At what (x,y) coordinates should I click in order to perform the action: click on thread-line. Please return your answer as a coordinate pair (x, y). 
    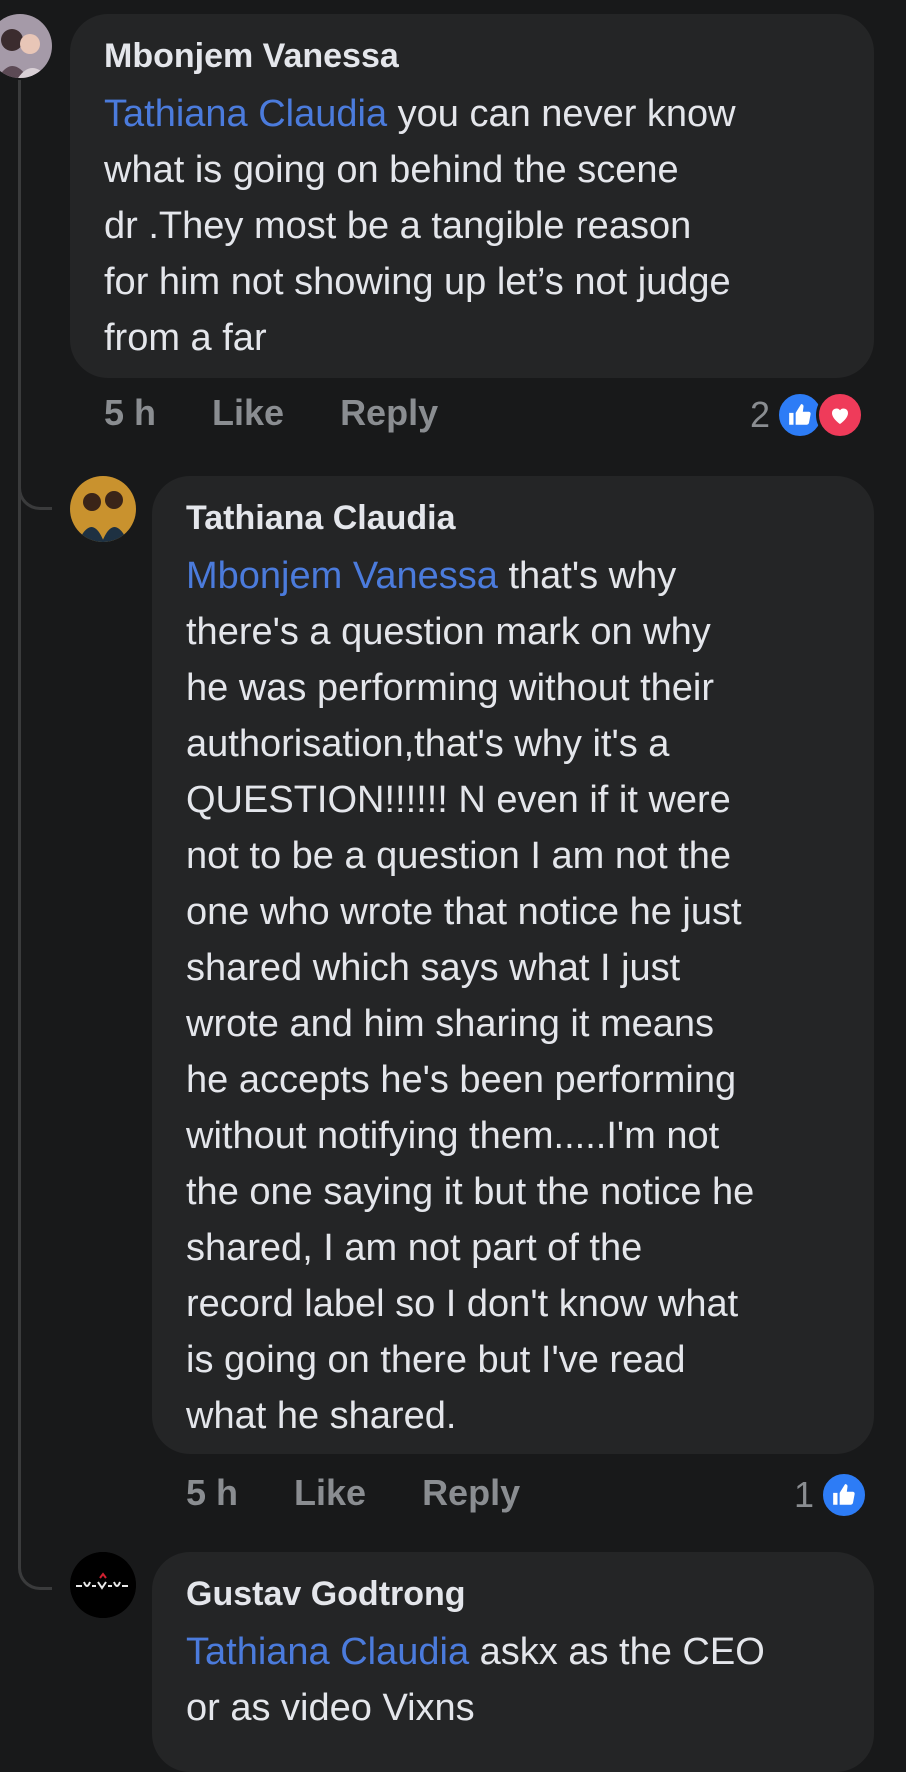
    Looking at the image, I should click on (19, 820).